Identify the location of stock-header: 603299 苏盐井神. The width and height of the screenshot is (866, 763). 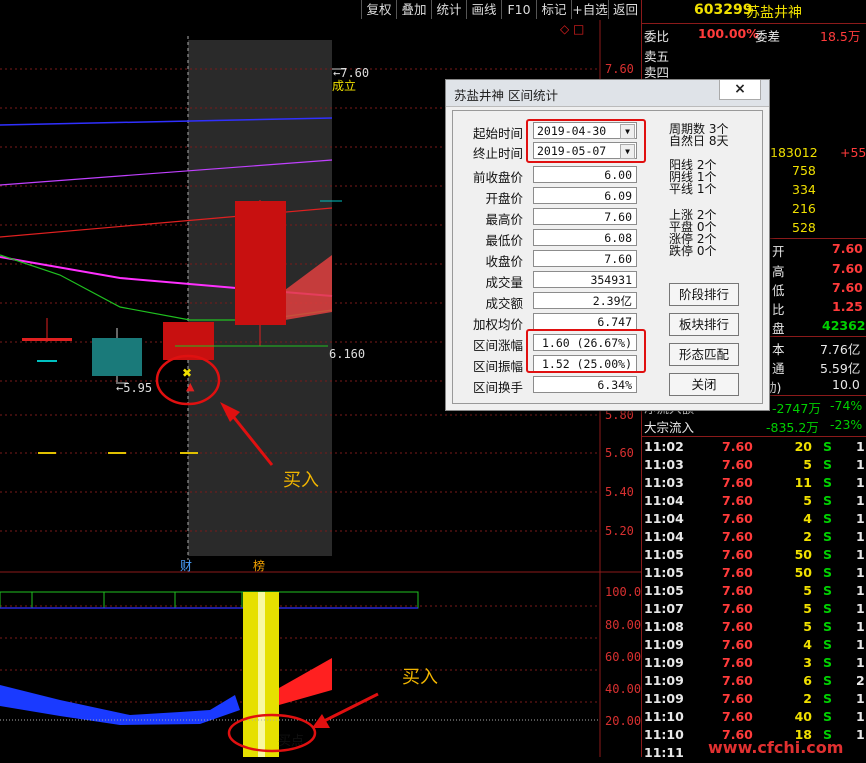
(754, 12).